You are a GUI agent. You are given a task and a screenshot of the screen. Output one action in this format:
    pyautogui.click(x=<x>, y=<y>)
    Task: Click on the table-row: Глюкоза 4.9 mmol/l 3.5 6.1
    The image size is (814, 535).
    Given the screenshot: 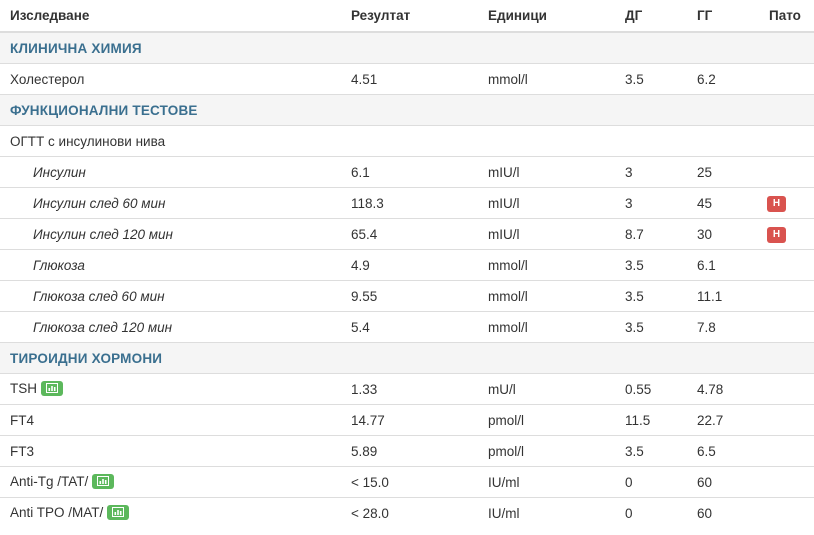 What is the action you would take?
    pyautogui.click(x=407, y=265)
    